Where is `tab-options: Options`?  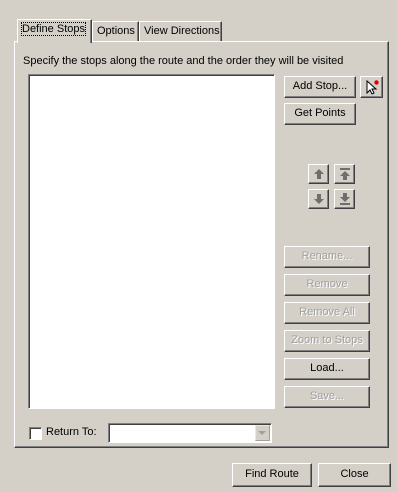
tab-options: Options is located at coordinates (115, 31).